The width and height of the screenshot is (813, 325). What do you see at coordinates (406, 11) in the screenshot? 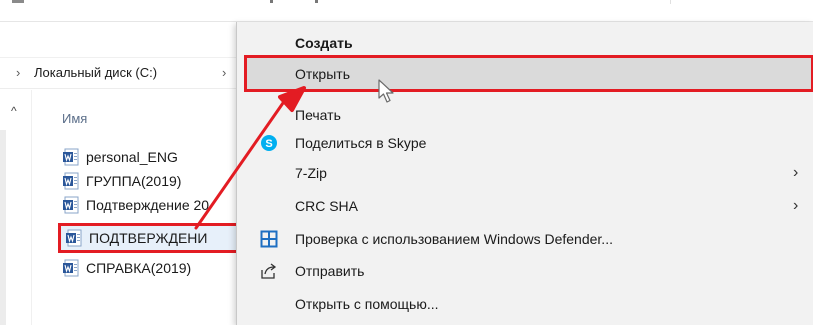
I see `ribbon-strip` at bounding box center [406, 11].